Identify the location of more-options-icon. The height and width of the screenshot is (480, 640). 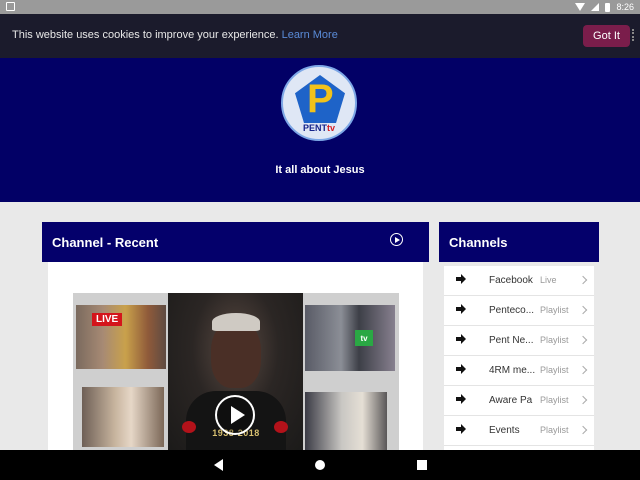
(633, 35).